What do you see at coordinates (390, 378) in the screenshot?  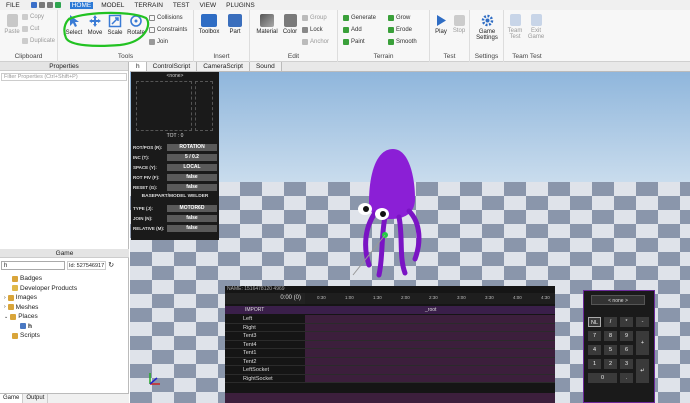 I see `track-rightsocket: RightSocket` at bounding box center [390, 378].